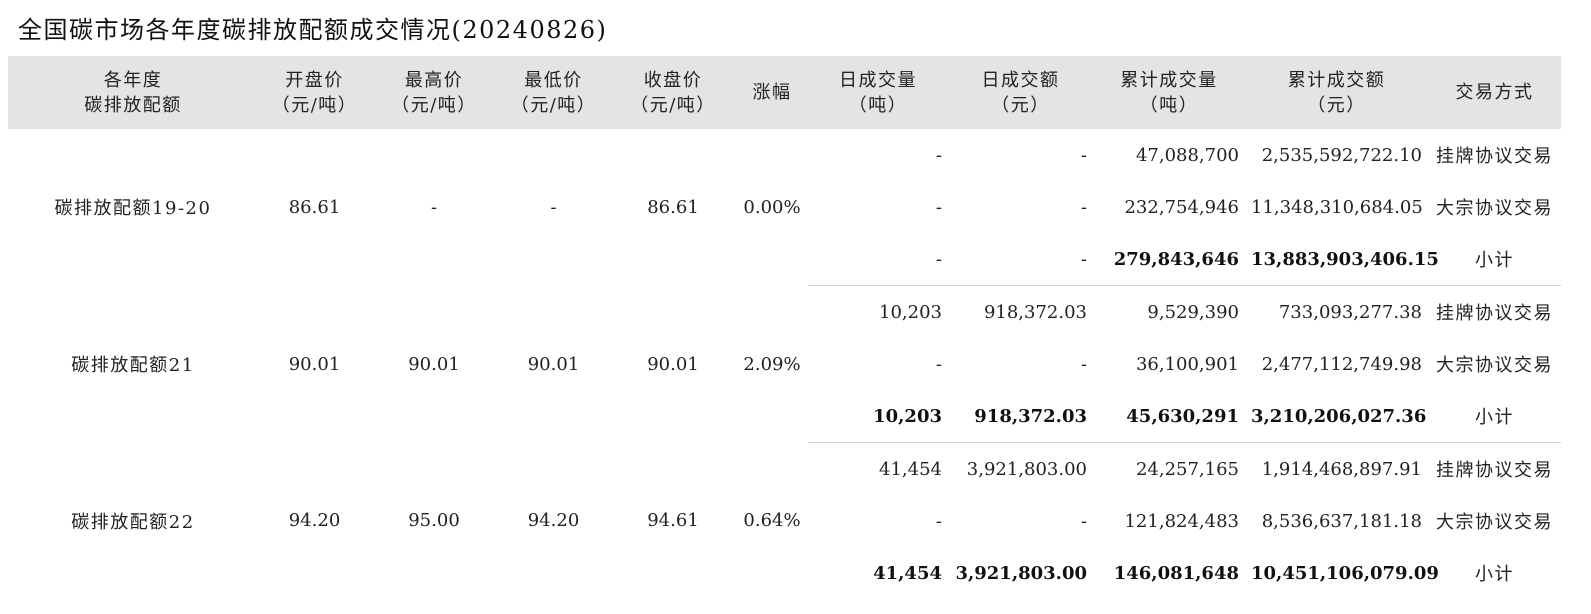  What do you see at coordinates (673, 521) in the screenshot?
I see `close-price-cell: 94.61` at bounding box center [673, 521].